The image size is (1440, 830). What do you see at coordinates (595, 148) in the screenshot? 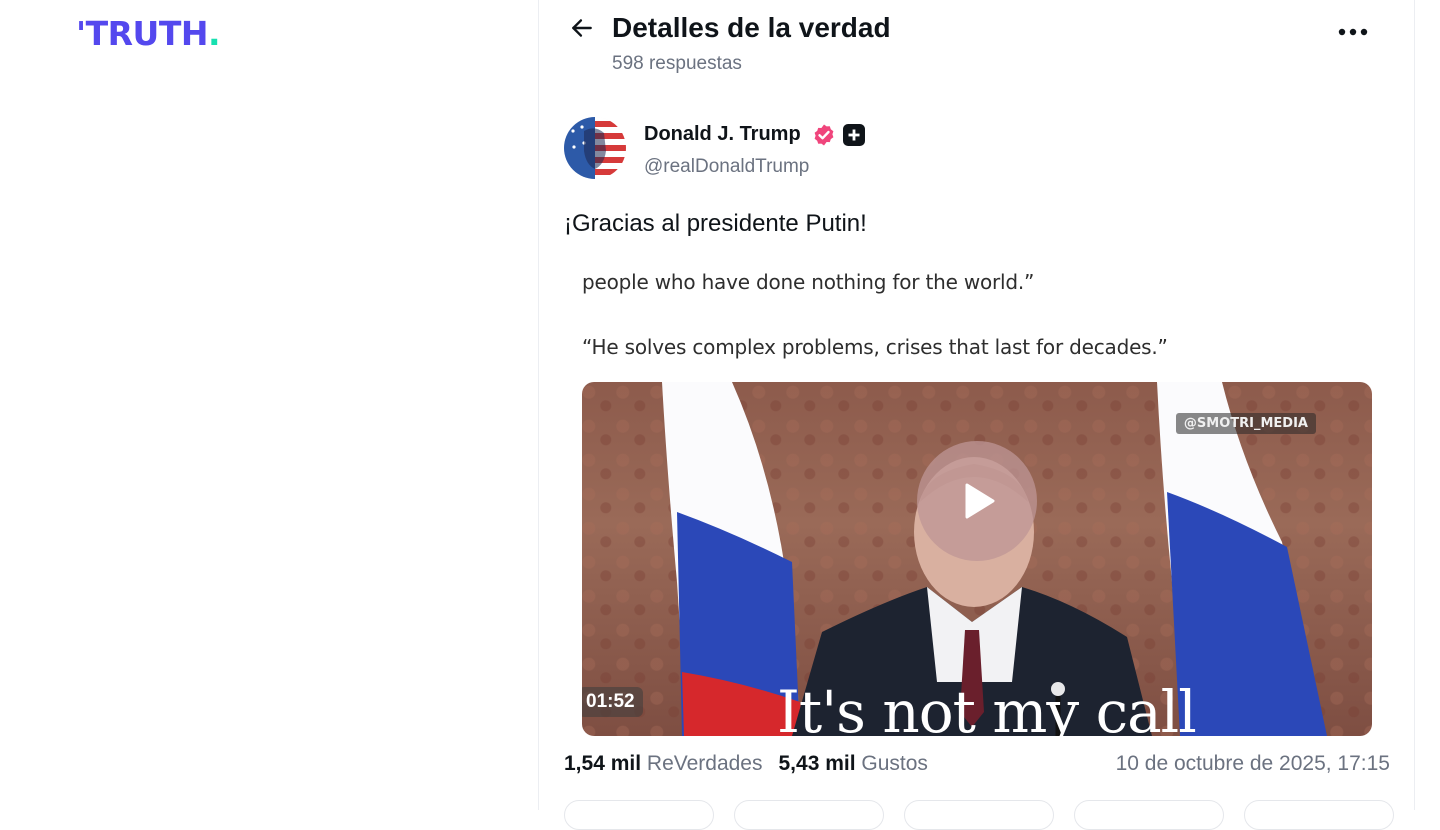
I see `avatar` at bounding box center [595, 148].